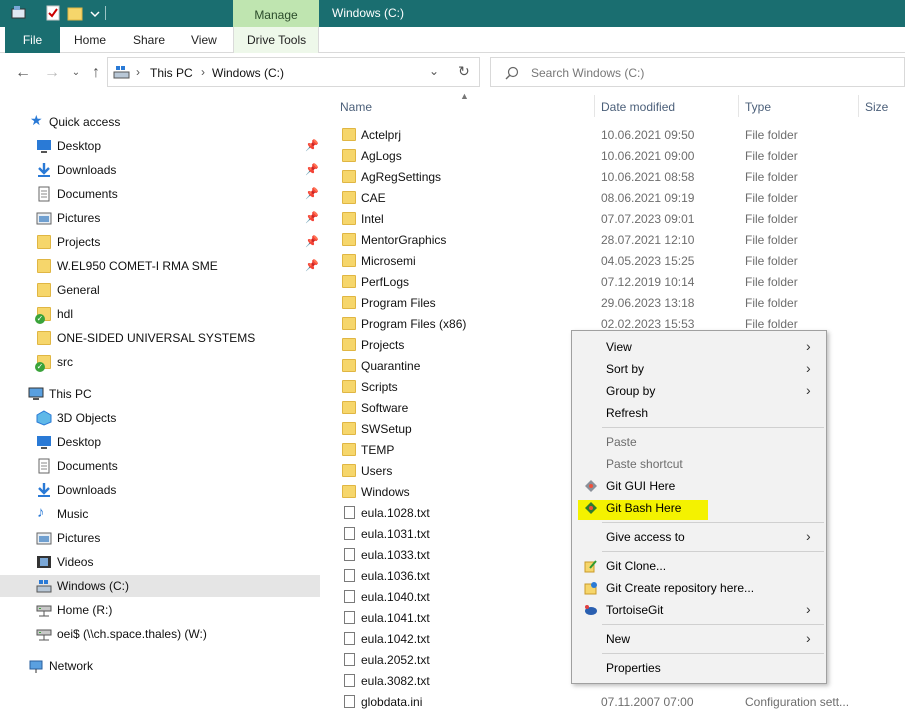 The height and width of the screenshot is (721, 905). I want to click on search-input: Search Windows (C:), so click(697, 72).